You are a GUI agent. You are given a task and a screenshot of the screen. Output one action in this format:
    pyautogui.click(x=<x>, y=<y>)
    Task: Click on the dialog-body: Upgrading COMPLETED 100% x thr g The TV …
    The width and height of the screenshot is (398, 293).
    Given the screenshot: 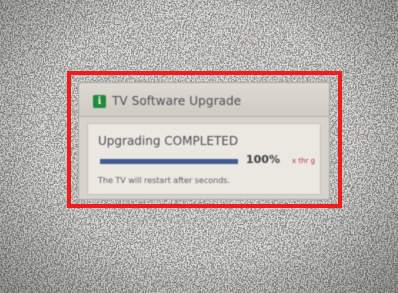 What is the action you would take?
    pyautogui.click(x=204, y=159)
    